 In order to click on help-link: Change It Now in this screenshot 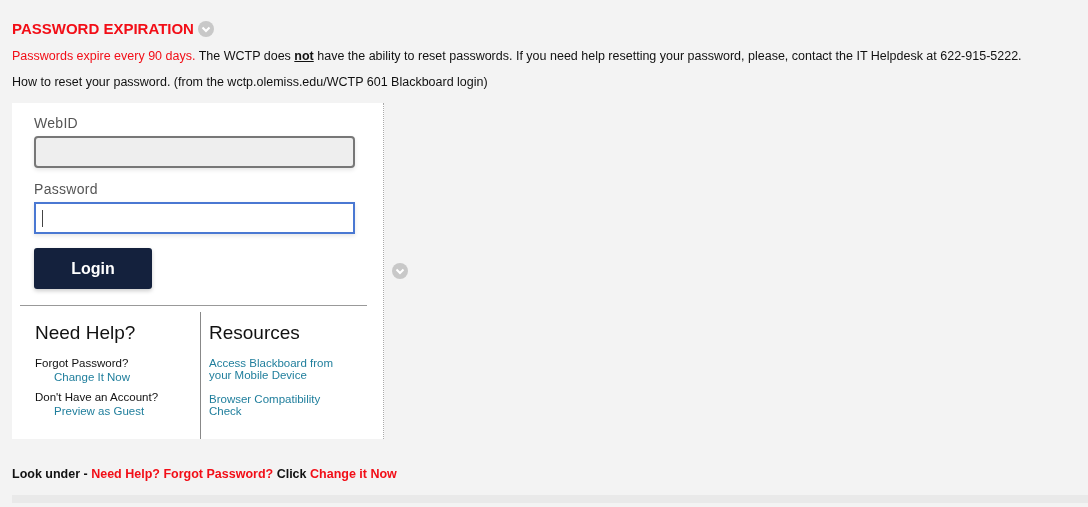, I will do `click(117, 377)`.